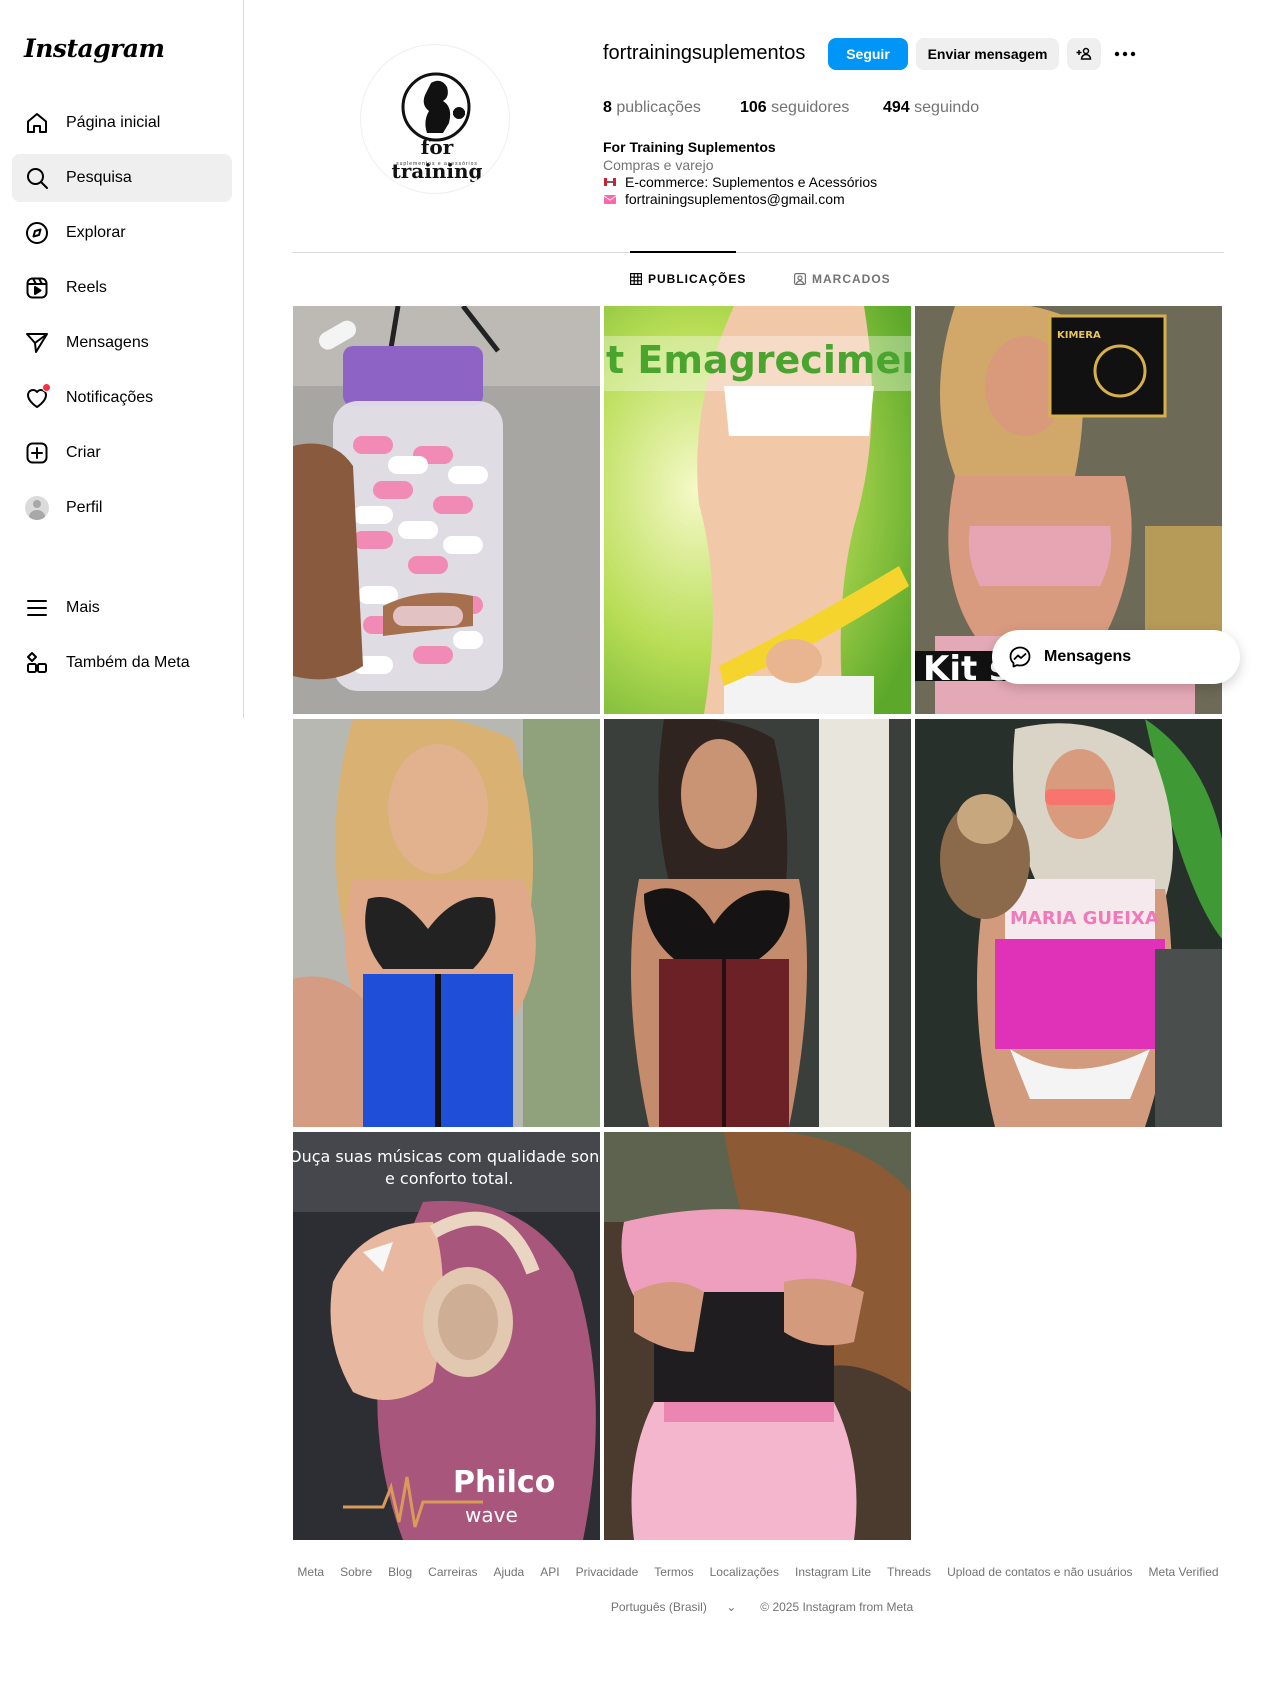 The height and width of the screenshot is (1685, 1265). Describe the element at coordinates (96, 232) in the screenshot. I see `sidebar-item-label: Explorar` at that location.